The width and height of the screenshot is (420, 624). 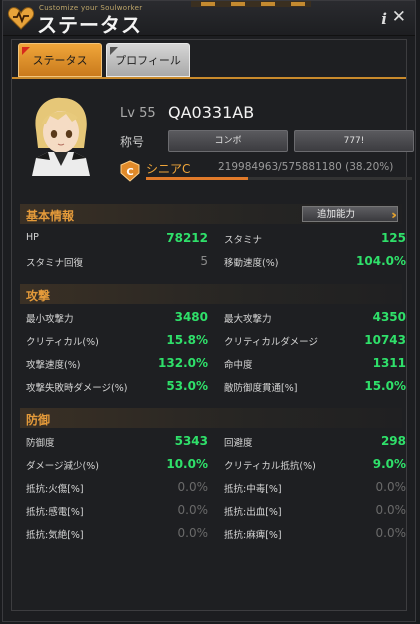 What do you see at coordinates (216, 341) in the screenshot?
I see `stat-row: クリティカル(%) 15.8% クリティカルダメージ 10743` at bounding box center [216, 341].